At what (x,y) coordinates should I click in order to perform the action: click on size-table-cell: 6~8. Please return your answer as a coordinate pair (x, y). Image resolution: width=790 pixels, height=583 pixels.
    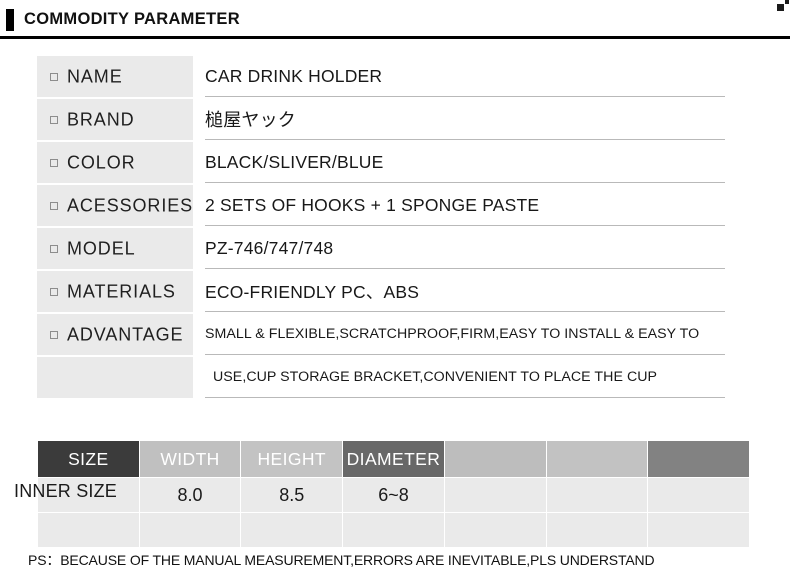
    Looking at the image, I should click on (393, 495).